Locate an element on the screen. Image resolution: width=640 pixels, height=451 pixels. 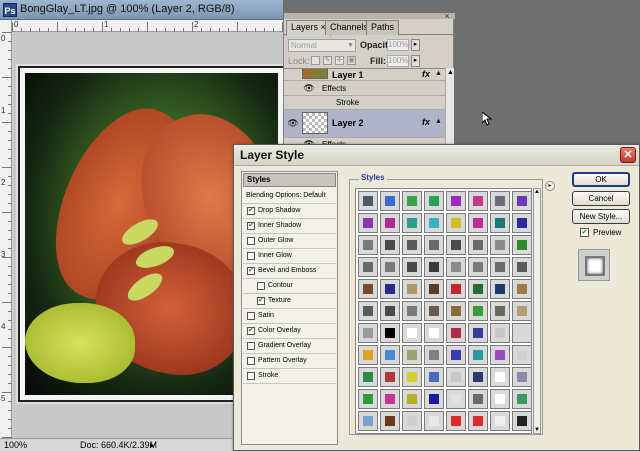
collapse-arrow-icon: ▲ is located at coordinates (438, 73).